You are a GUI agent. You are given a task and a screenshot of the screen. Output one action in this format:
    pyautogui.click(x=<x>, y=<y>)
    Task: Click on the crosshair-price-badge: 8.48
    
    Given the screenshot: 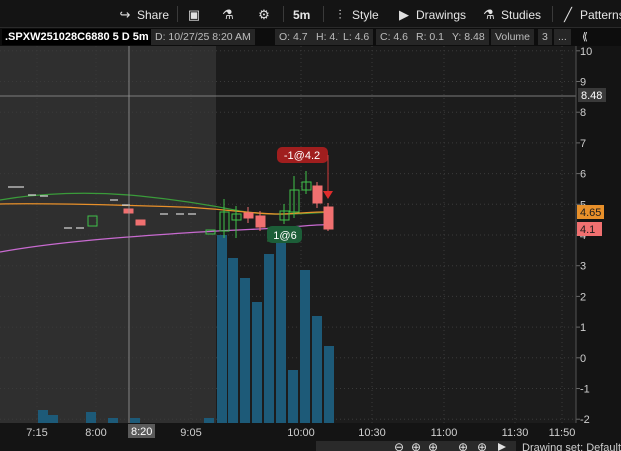 What is the action you would take?
    pyautogui.click(x=592, y=95)
    